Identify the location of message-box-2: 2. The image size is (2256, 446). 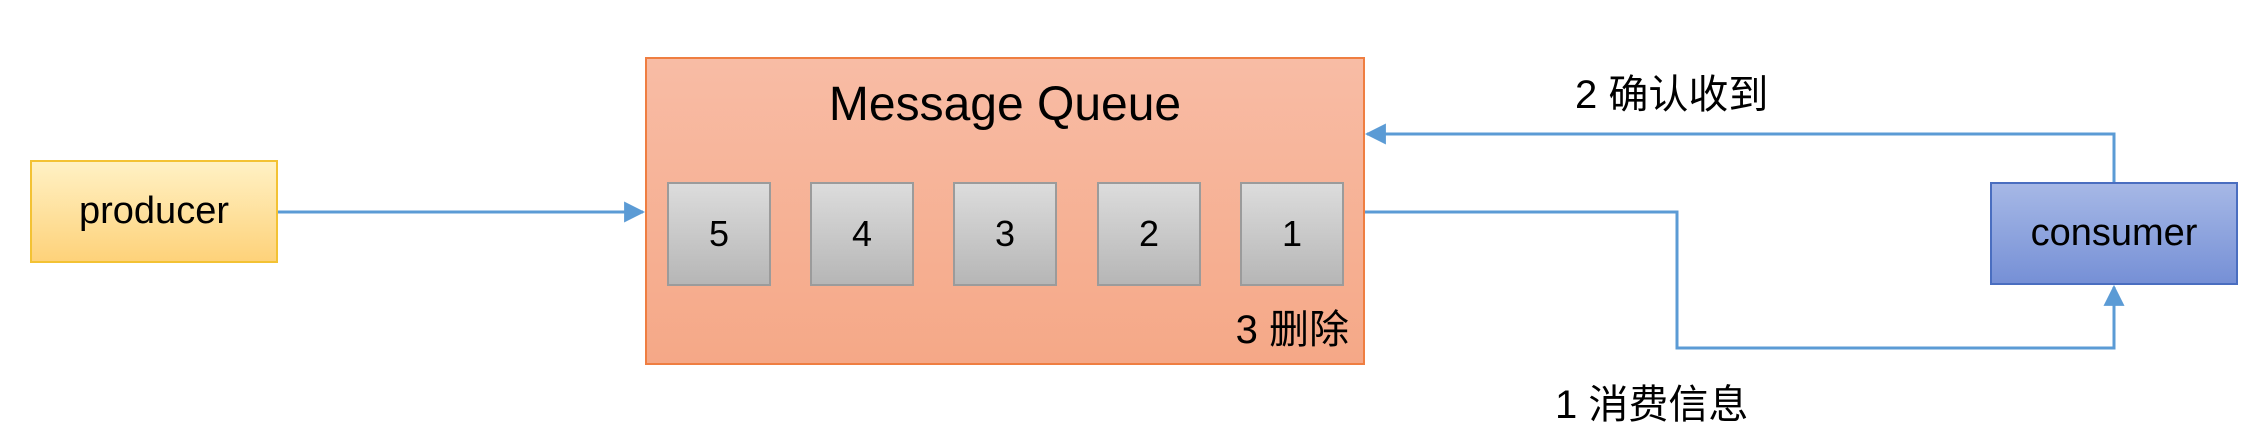
(1149, 234).